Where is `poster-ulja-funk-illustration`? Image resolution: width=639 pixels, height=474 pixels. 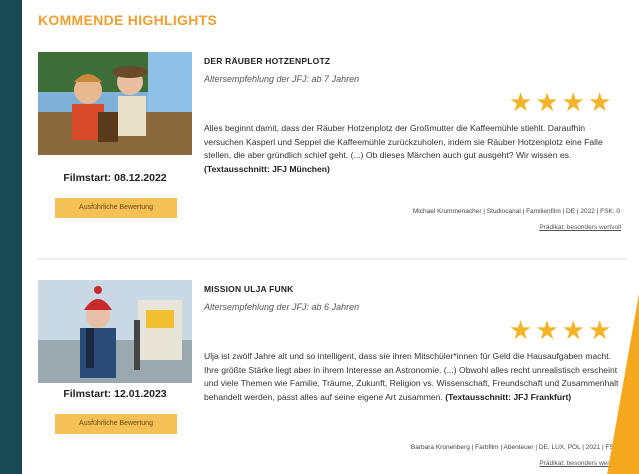 poster-ulja-funk-illustration is located at coordinates (115, 331).